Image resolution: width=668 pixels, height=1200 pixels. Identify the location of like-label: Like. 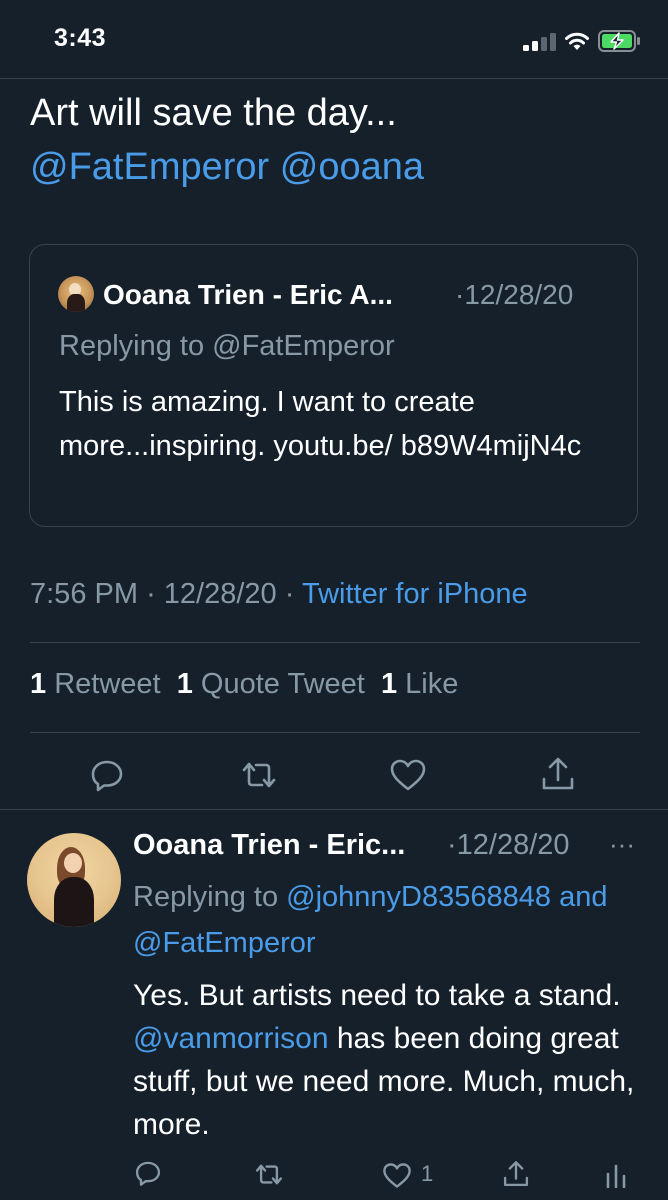
(432, 684).